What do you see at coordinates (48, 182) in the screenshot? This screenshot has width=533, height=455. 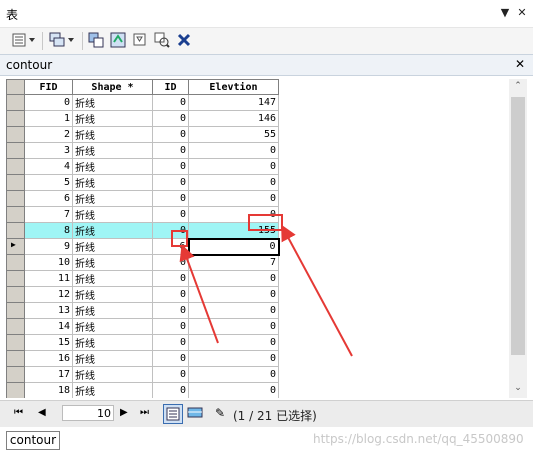 I see `cell-fid: 5` at bounding box center [48, 182].